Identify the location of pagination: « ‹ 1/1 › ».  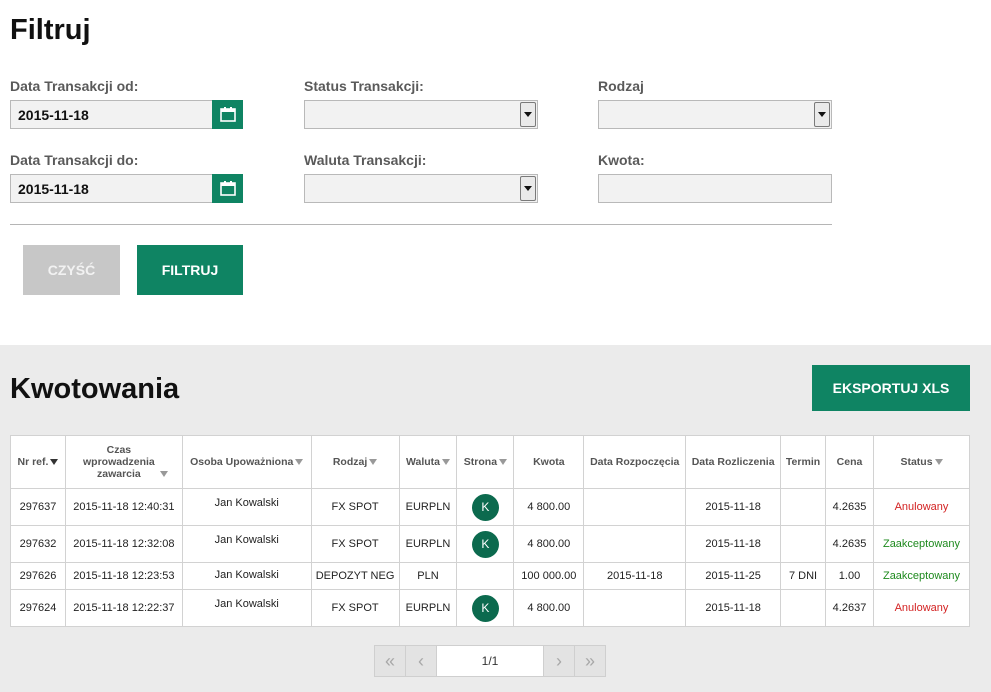
(490, 661).